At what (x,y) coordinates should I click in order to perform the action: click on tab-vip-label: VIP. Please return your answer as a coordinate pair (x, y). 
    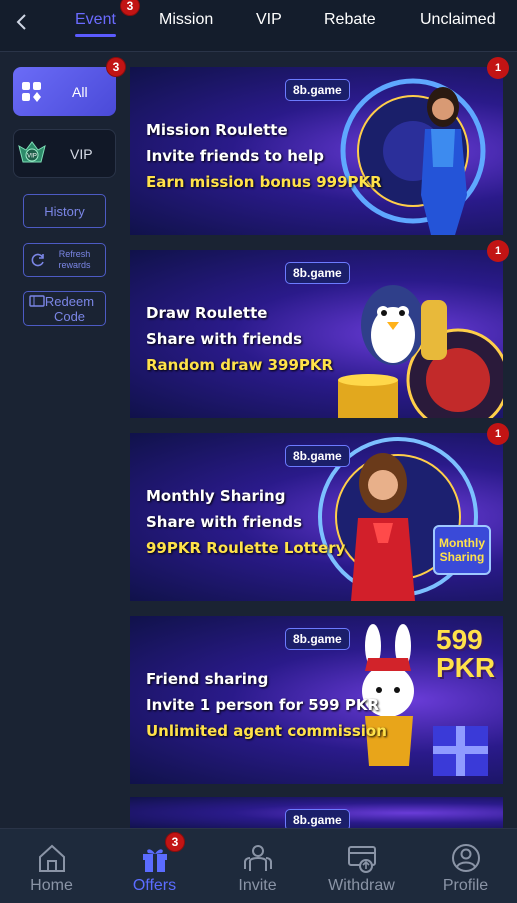
    Looking at the image, I should click on (269, 19).